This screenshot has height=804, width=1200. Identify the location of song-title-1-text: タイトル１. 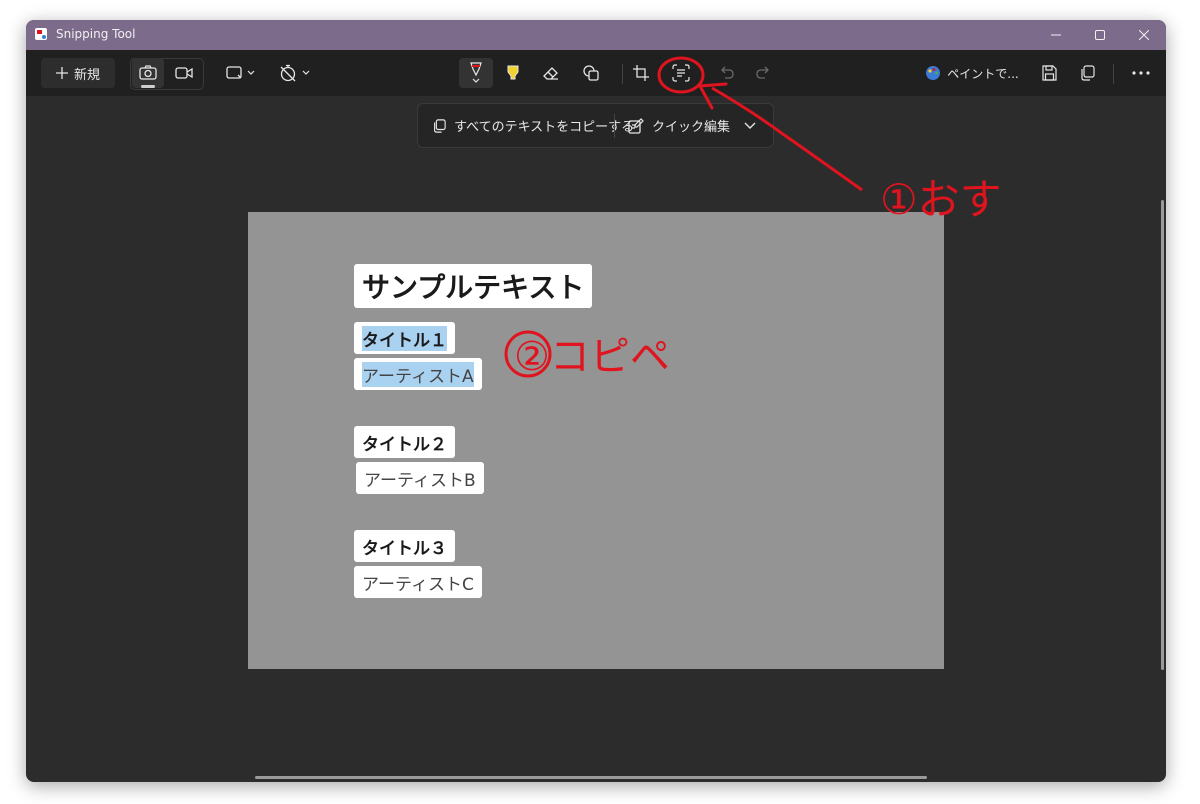
(404, 338).